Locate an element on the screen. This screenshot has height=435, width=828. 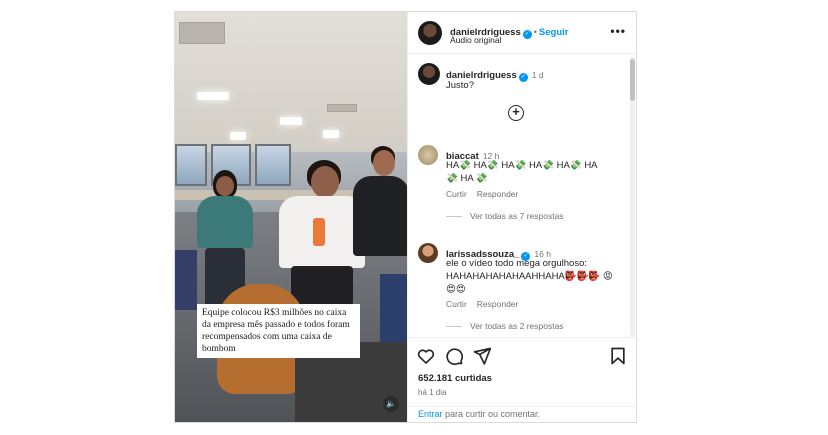
likes-count: 652.181 curtidas is located at coordinates (455, 378).